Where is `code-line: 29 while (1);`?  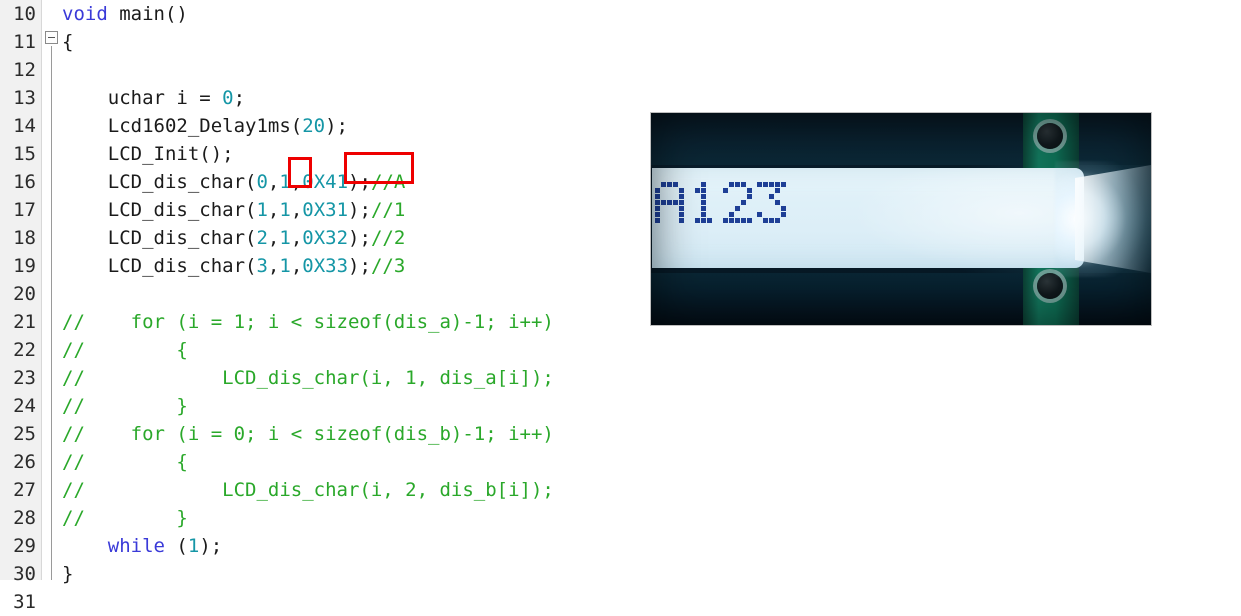 code-line: 29 while (1); is located at coordinates (620, 546).